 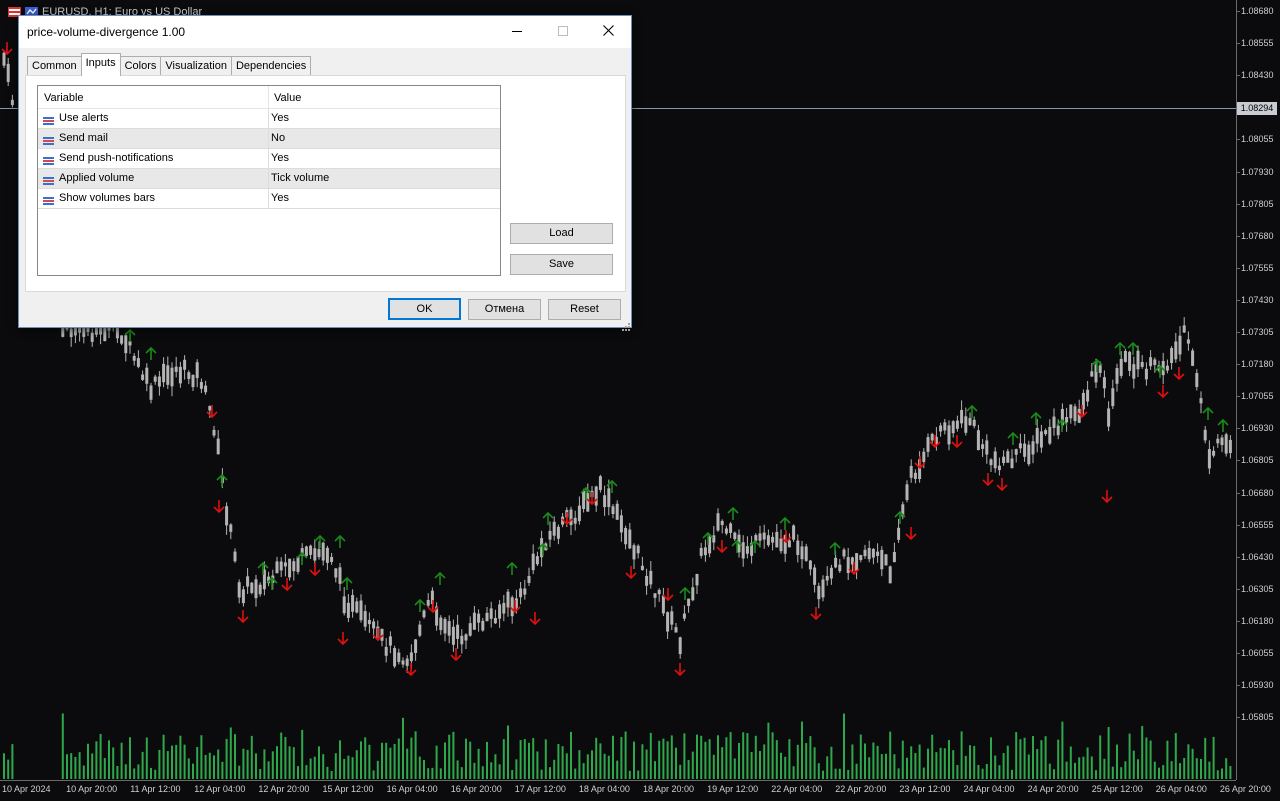 What do you see at coordinates (196, 66) in the screenshot?
I see `tab-visualization: Visualization` at bounding box center [196, 66].